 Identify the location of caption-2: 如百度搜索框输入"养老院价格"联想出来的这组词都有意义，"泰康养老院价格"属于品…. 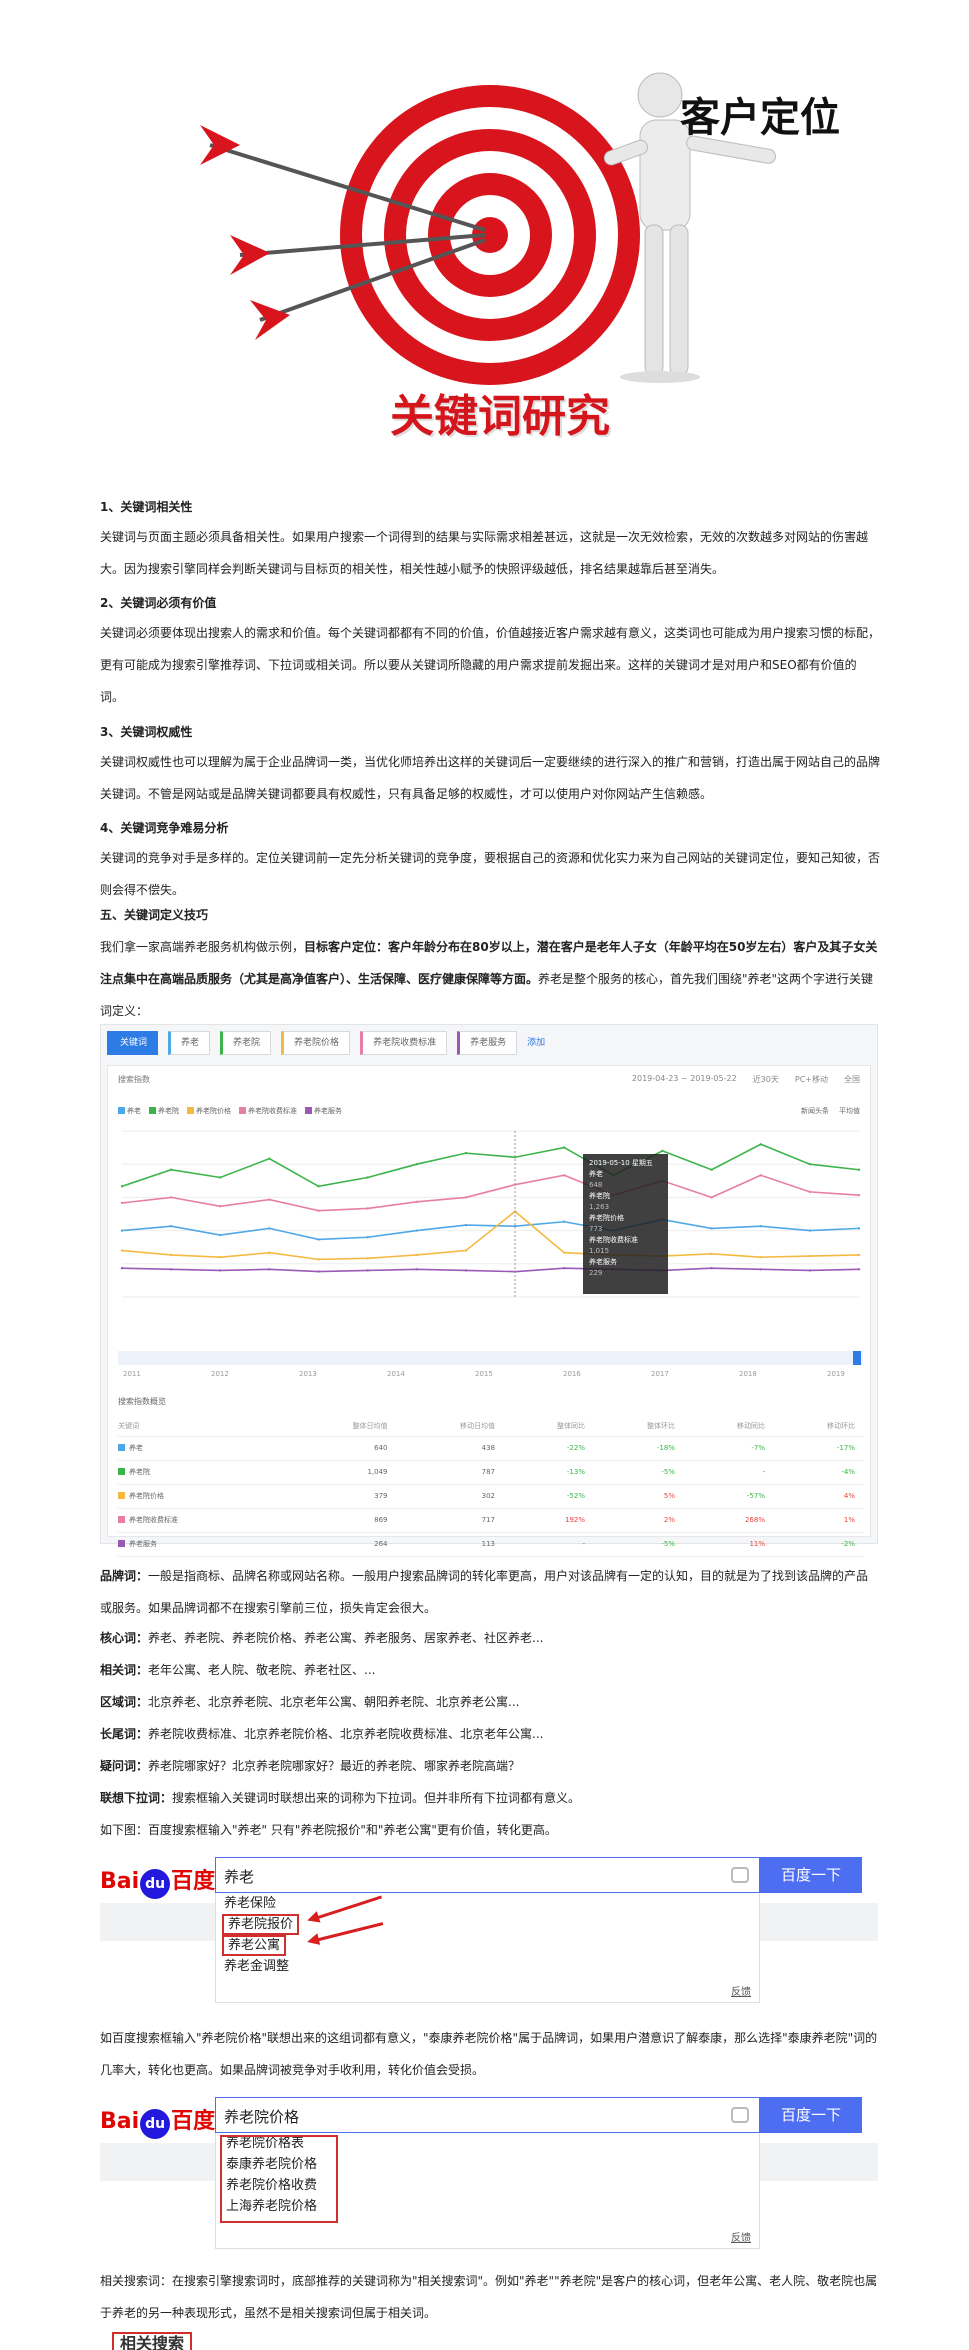
(489, 2054).